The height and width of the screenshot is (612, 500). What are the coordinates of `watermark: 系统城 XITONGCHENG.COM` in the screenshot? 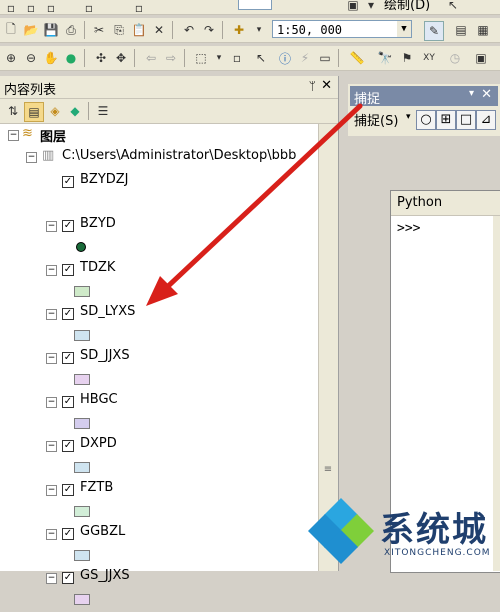 It's located at (403, 532).